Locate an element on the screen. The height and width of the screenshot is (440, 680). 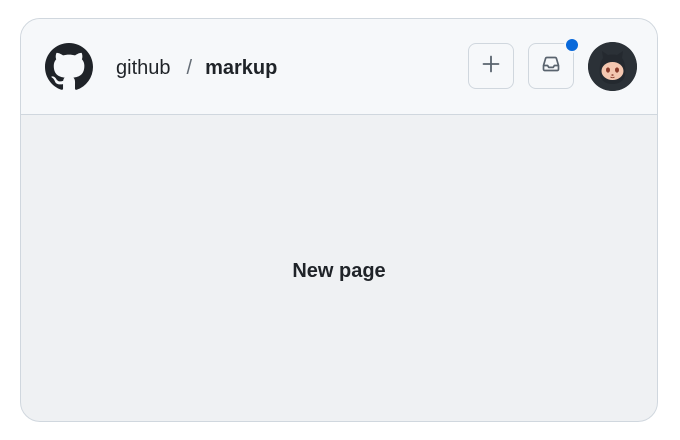
breadcrumb-repo-link: markup is located at coordinates (241, 68).